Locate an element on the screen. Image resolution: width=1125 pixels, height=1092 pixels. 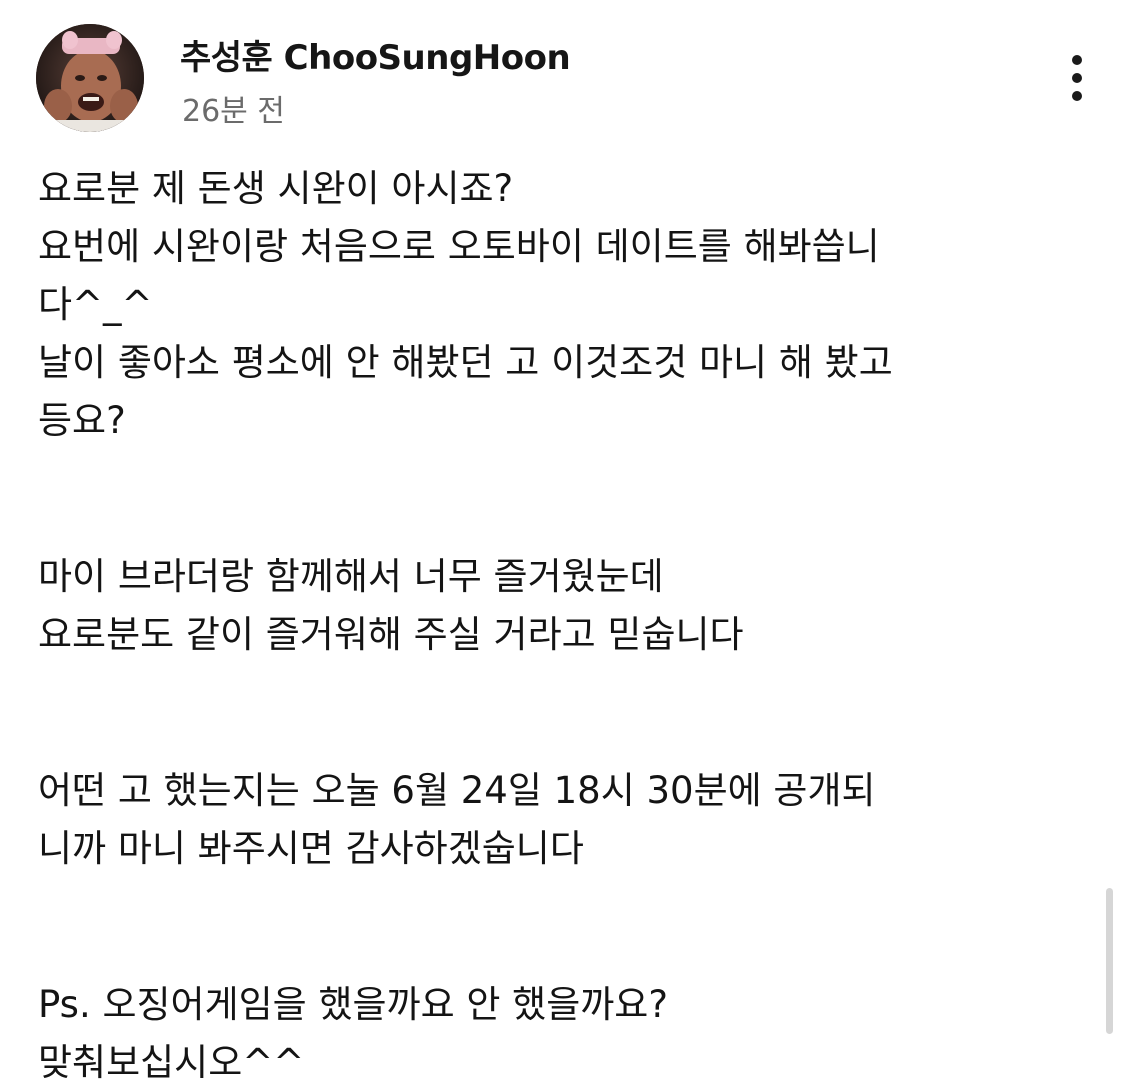
post-header: 추성훈 ChooSungHoon 26분 전 is located at coordinates (562, 75).